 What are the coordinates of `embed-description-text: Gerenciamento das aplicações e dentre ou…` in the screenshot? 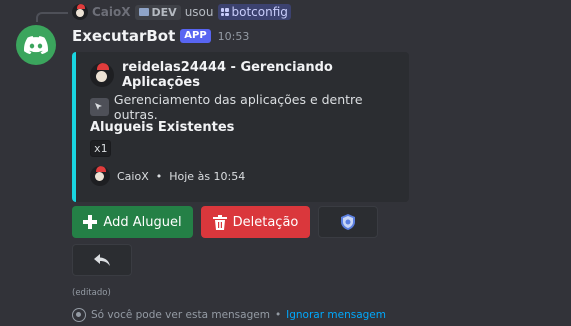 It's located at (238, 107).